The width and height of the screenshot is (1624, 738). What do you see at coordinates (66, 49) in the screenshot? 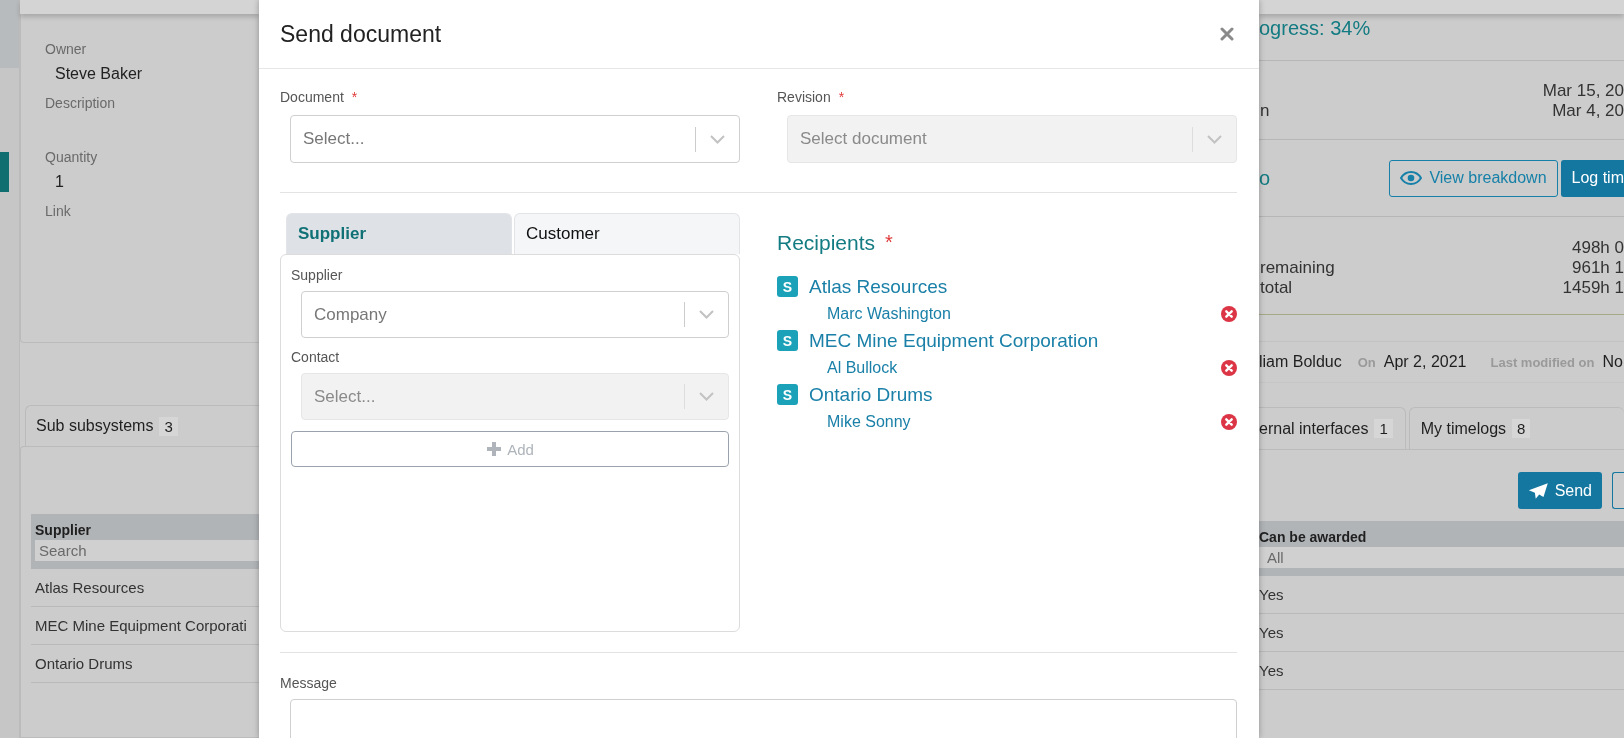
I see `field-label: Owner` at bounding box center [66, 49].